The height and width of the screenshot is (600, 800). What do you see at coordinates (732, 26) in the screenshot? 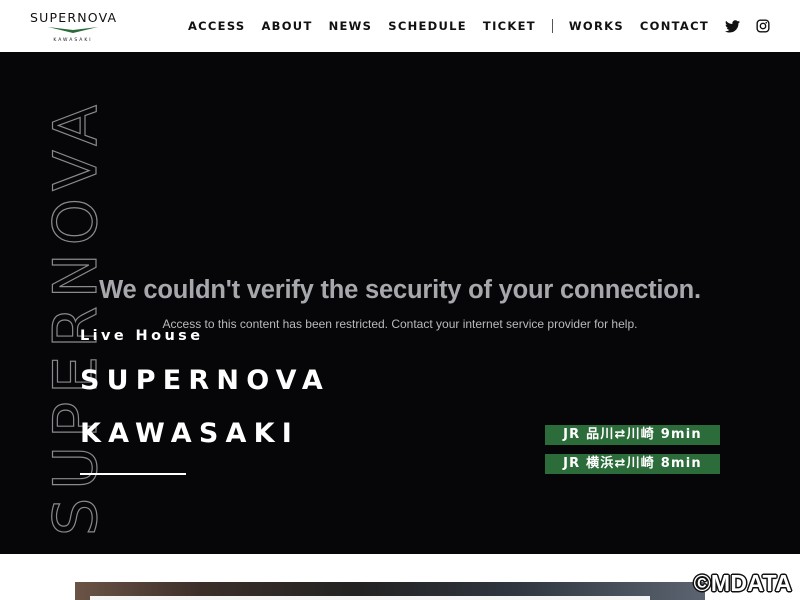
I see `twitter-icon` at bounding box center [732, 26].